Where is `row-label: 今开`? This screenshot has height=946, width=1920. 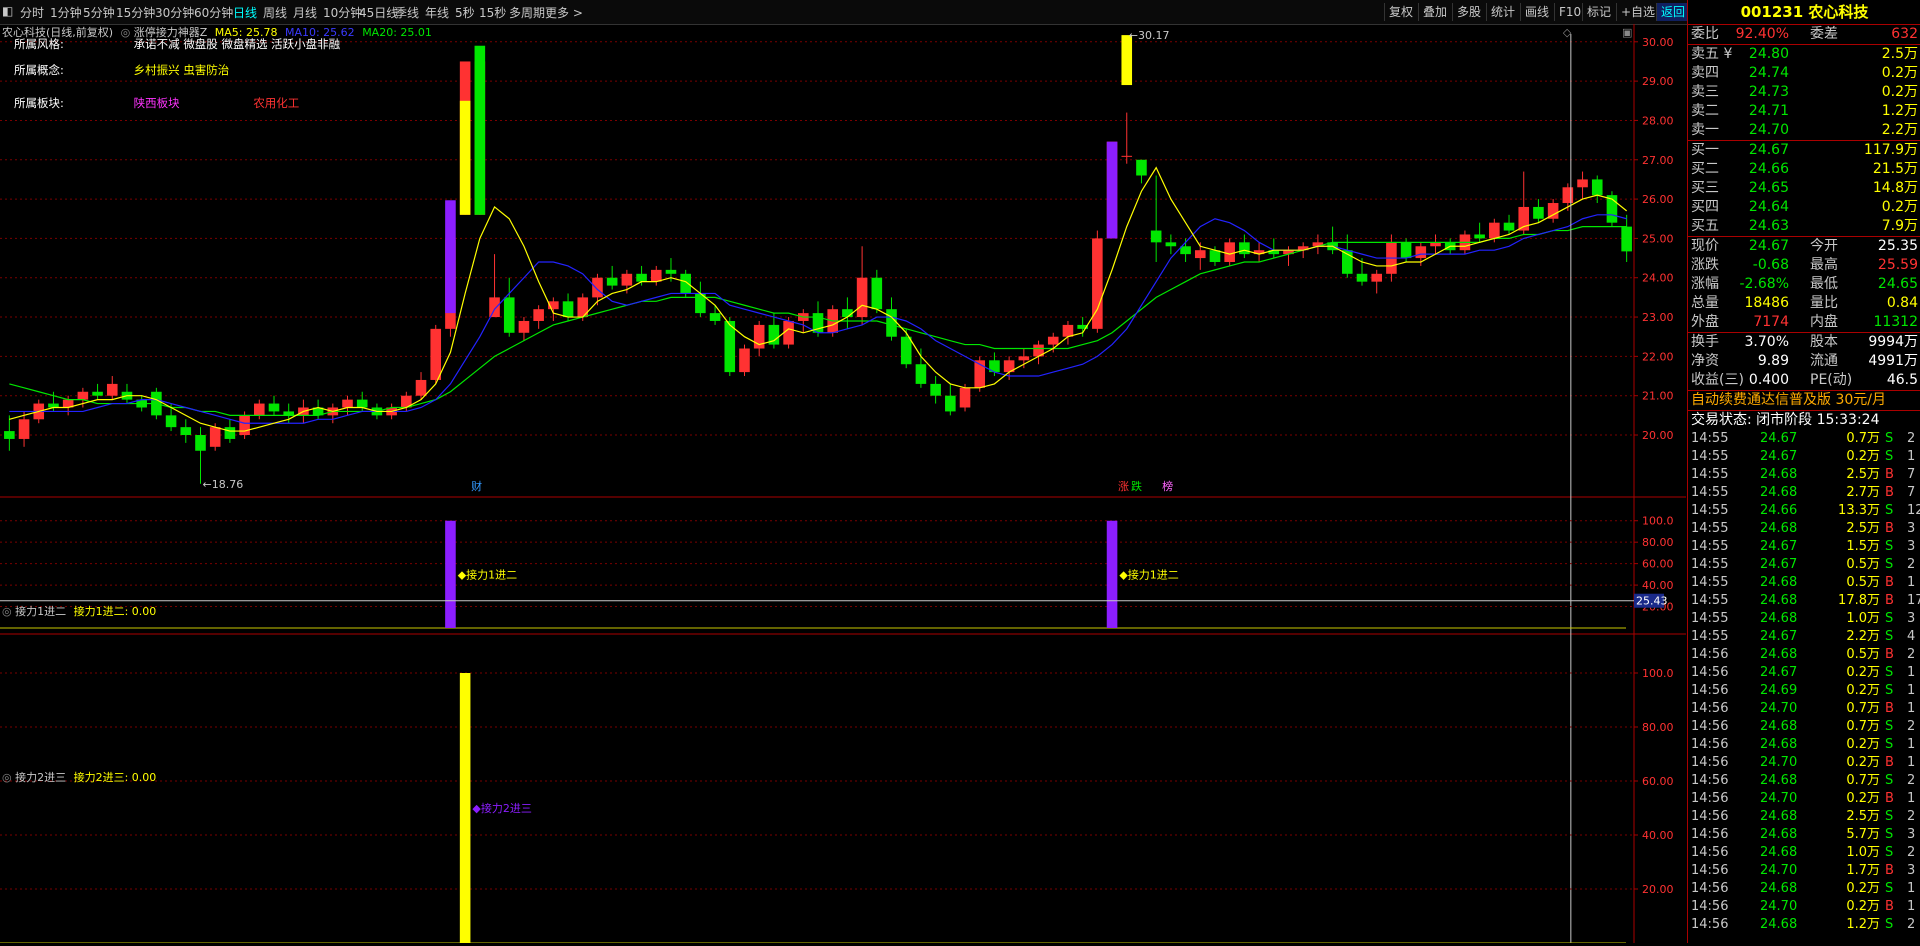 row-label: 今开 is located at coordinates (1824, 246).